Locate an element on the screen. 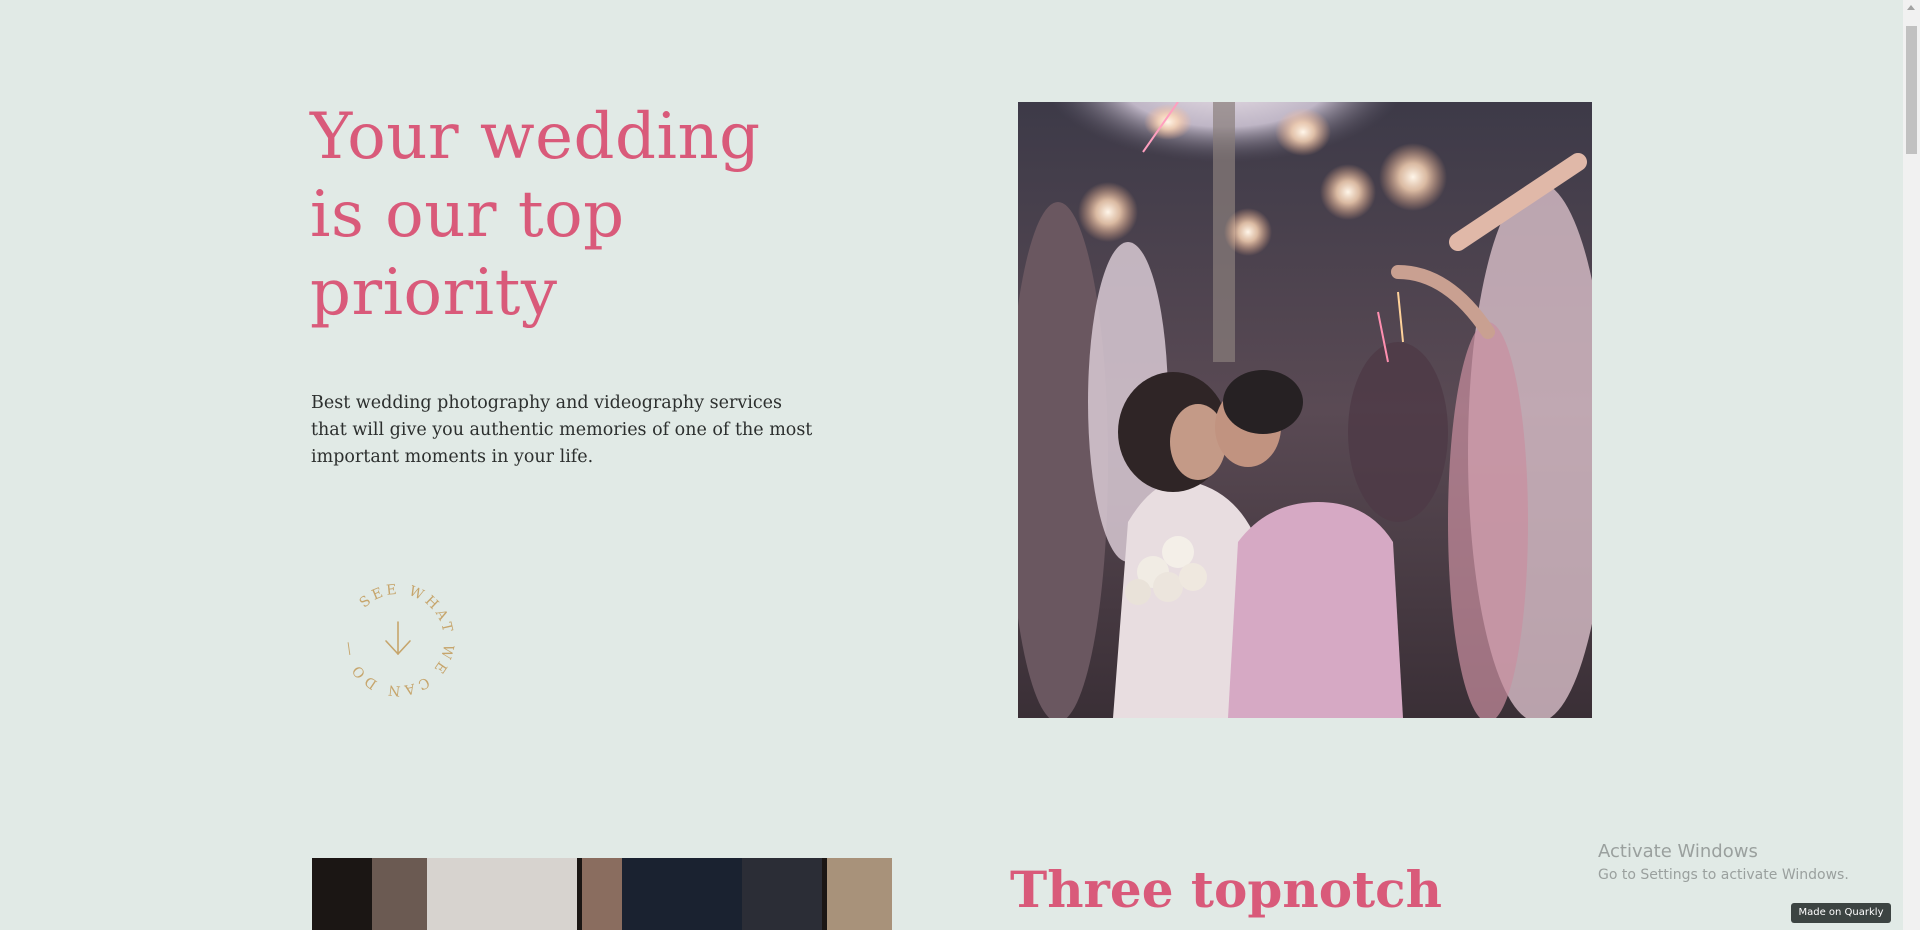 The width and height of the screenshot is (1920, 930). scroll-up-arrow-icon is located at coordinates (1911, 7).